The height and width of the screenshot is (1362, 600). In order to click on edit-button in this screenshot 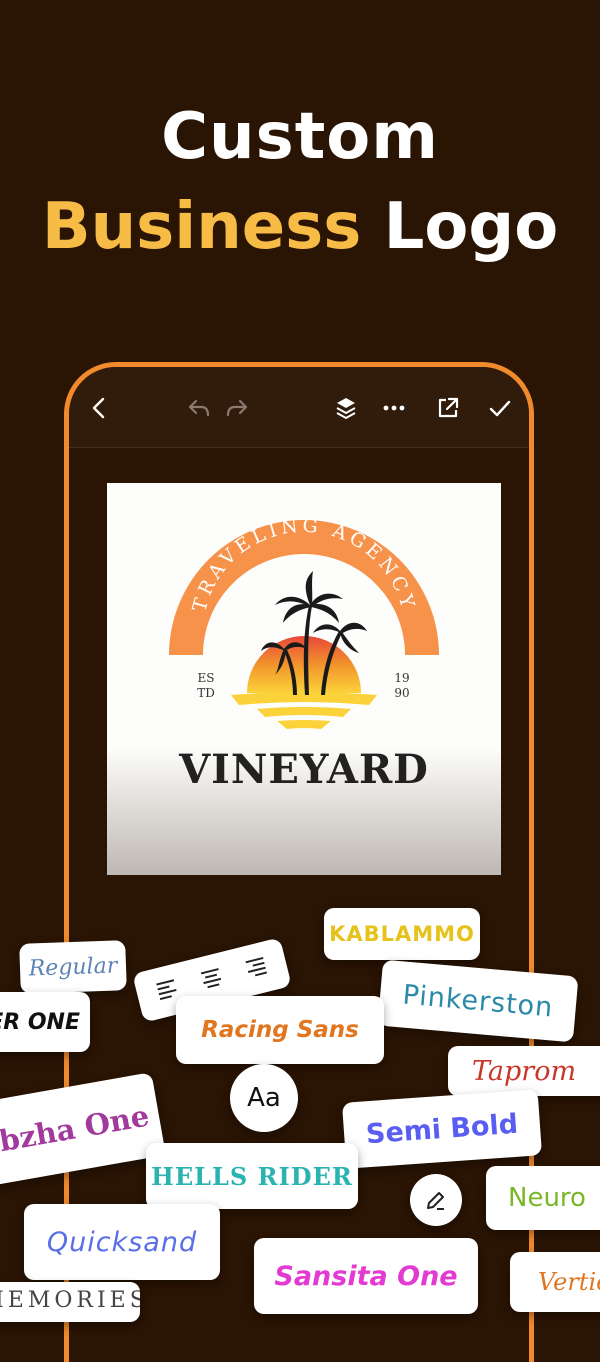, I will do `click(436, 1200)`.